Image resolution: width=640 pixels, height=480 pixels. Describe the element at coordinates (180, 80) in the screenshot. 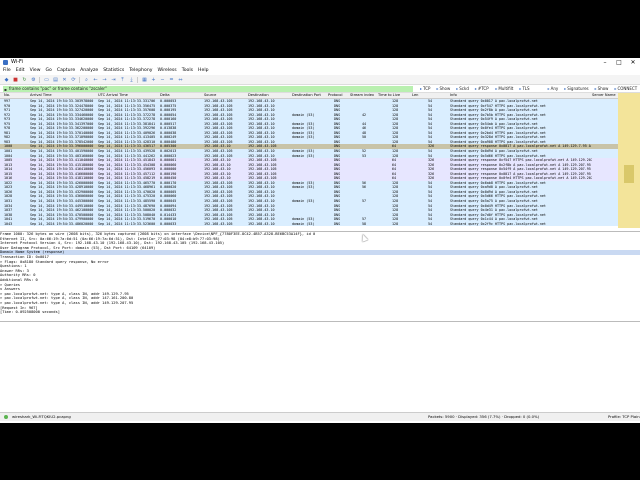

I see `resize-columns-icon: ⇔` at that location.